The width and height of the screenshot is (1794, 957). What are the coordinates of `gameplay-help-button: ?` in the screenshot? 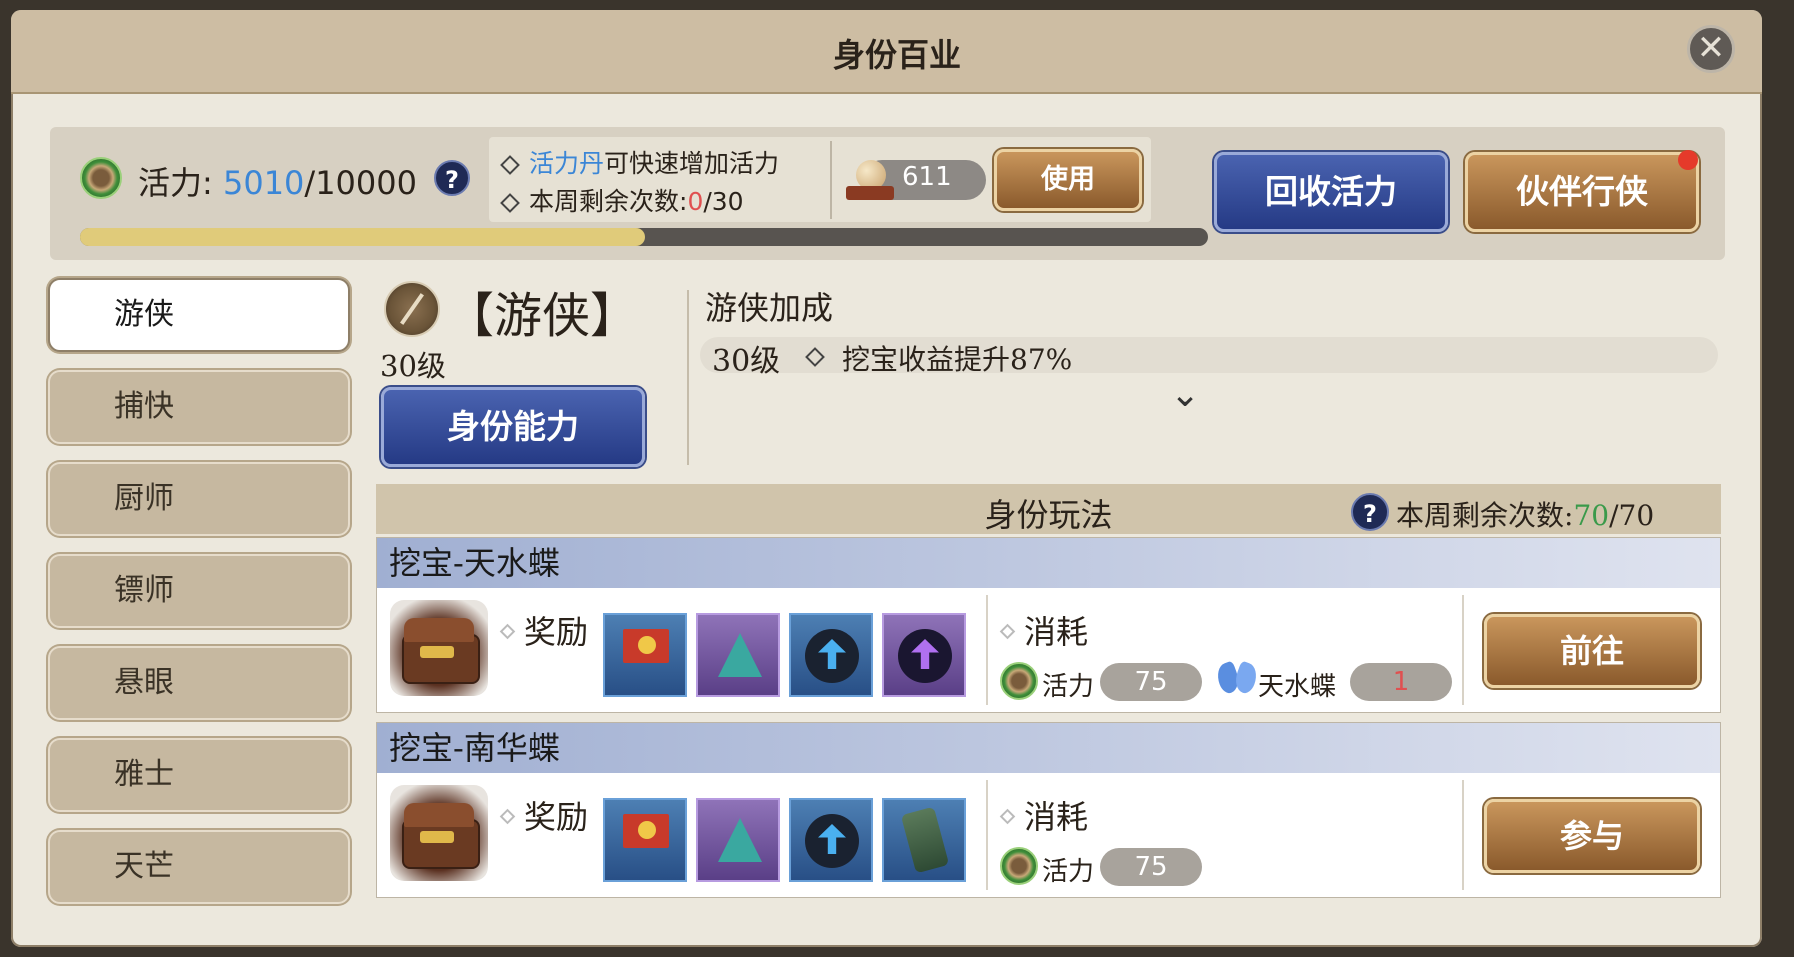 It's located at (1370, 512).